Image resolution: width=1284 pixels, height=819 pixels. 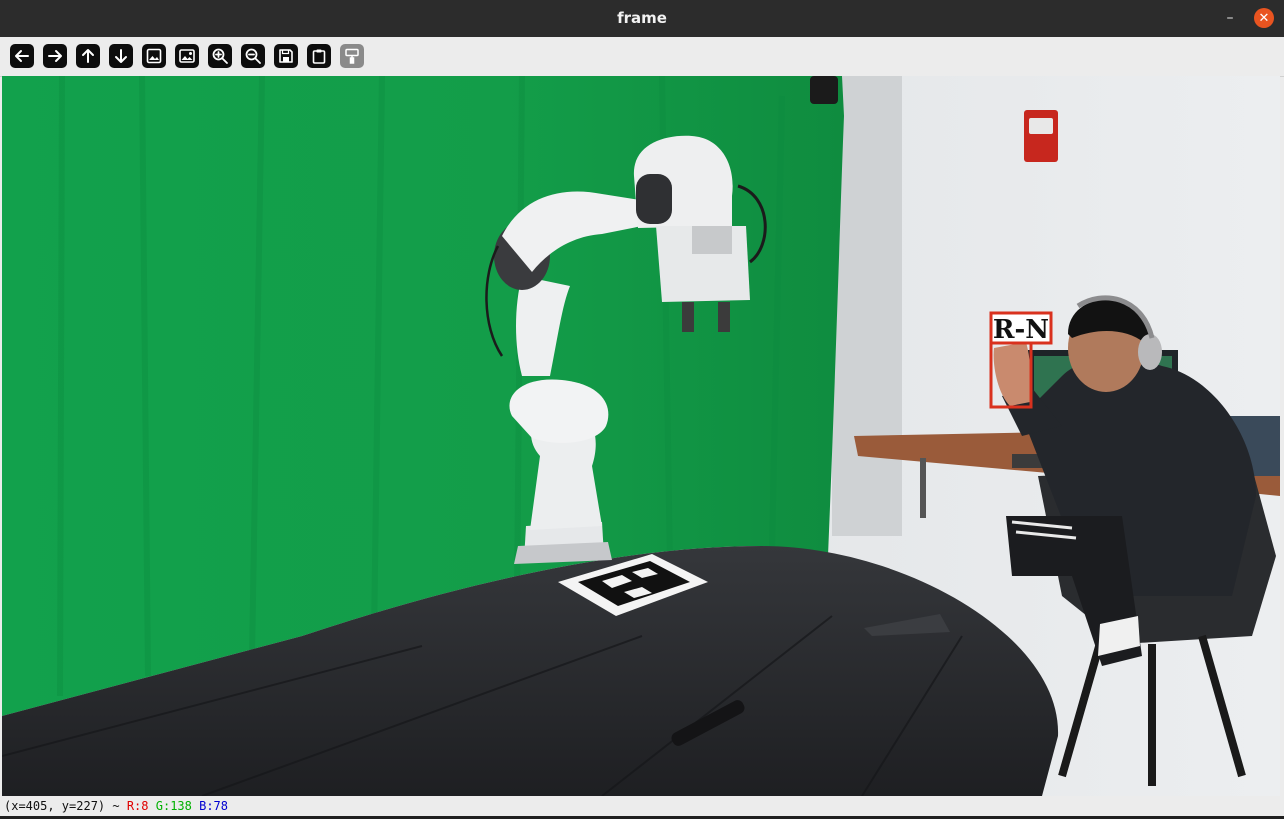 I want to click on pixel-red-value: R:8, so click(x=137, y=806).